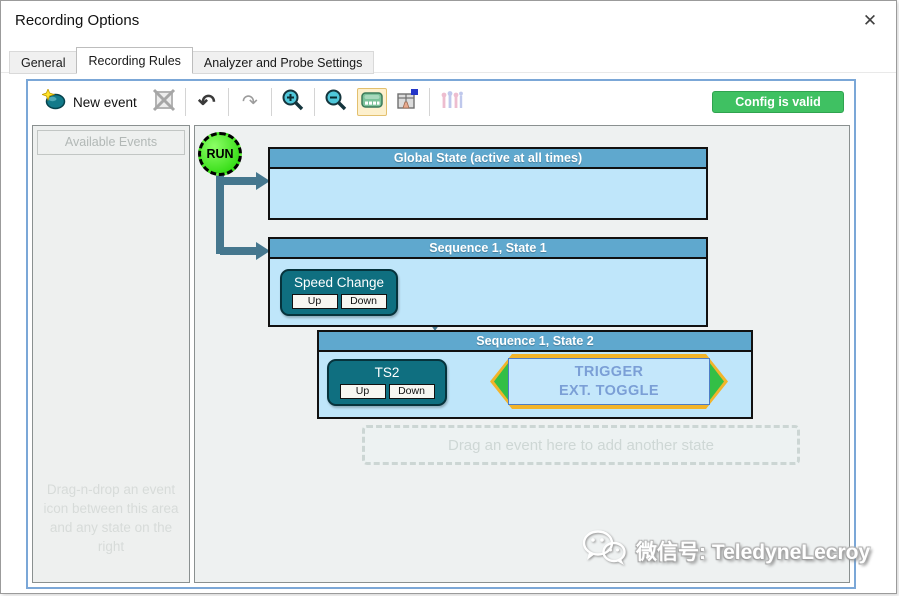 Image resolution: width=899 pixels, height=596 pixels. What do you see at coordinates (77, 20) in the screenshot?
I see `window-title: Recording Options` at bounding box center [77, 20].